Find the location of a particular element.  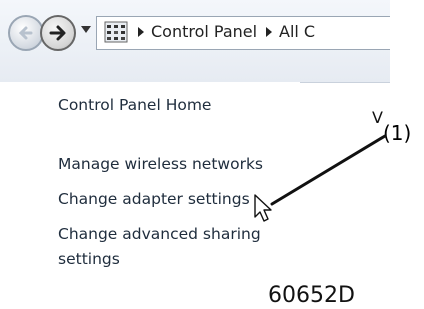

figure-code: 60652D is located at coordinates (311, 295).